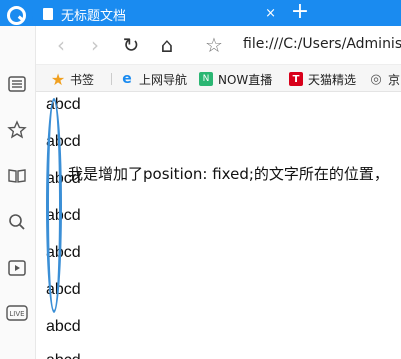  What do you see at coordinates (159, 14) in the screenshot?
I see `tab-active: 无标题文档 ×` at bounding box center [159, 14].